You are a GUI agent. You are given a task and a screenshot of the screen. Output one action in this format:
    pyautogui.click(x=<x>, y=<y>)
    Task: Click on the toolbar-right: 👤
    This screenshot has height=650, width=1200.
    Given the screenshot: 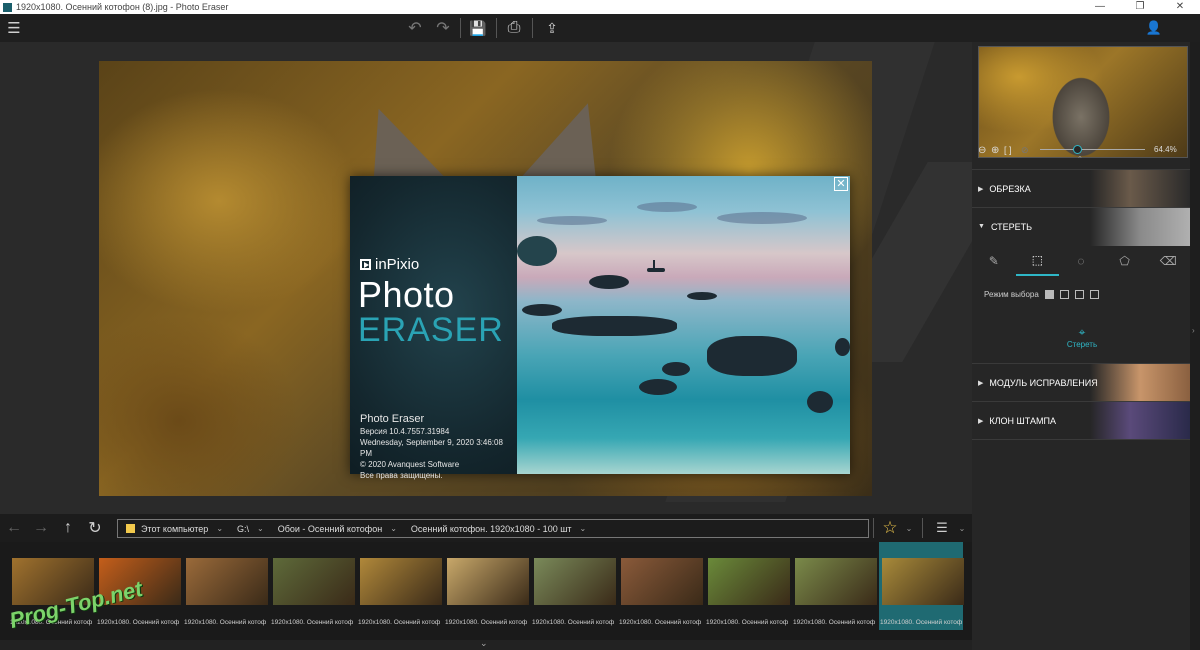 What is the action you would take?
    pyautogui.click(x=1086, y=28)
    